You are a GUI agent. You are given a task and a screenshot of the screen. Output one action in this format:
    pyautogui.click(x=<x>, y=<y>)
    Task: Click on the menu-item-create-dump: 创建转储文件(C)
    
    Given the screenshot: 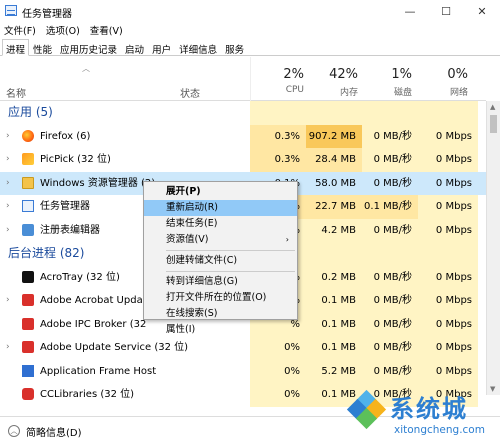 What is the action you would take?
    pyautogui.click(x=220, y=261)
    